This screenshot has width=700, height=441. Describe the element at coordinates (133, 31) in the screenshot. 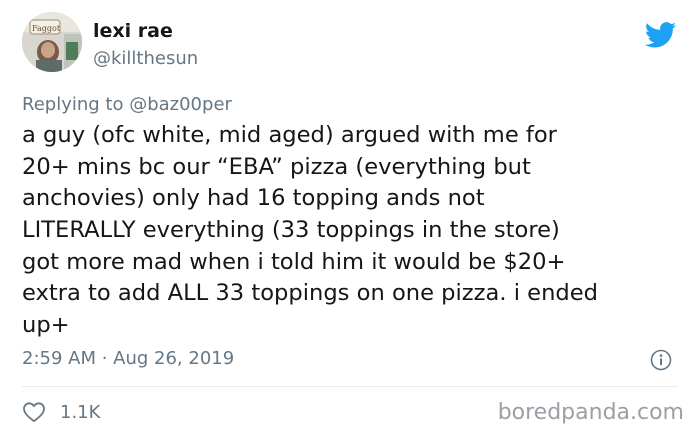

I see `author-display-name: lexi rae` at that location.